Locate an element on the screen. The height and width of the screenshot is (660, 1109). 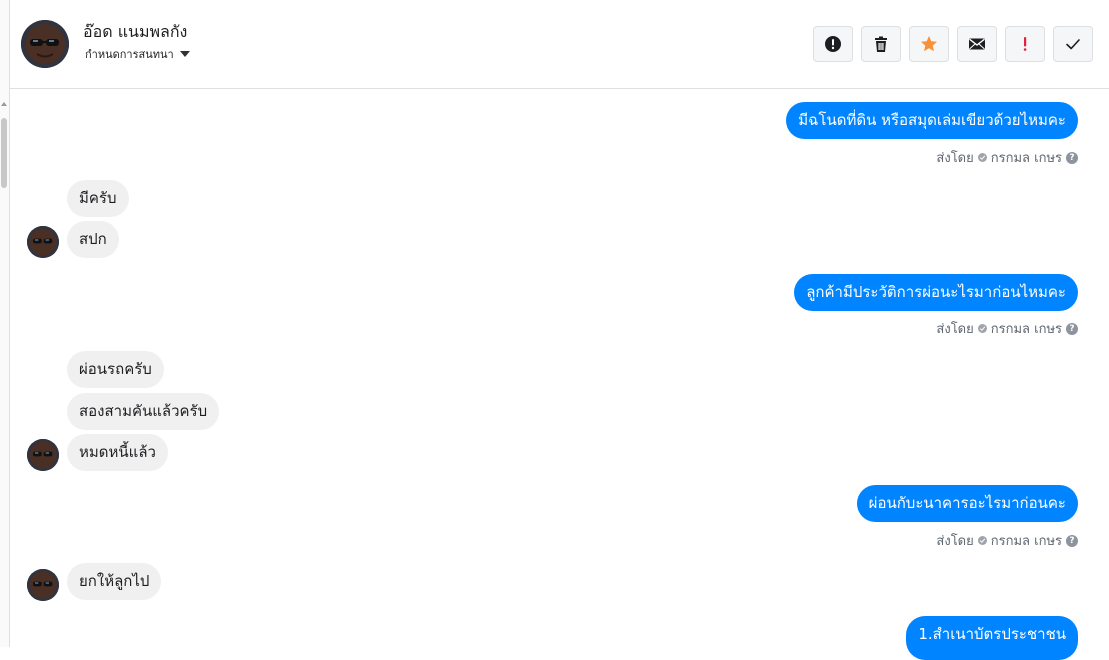
outgoing-message: มีฉโนดที่ดิน หรือสมุดเล่มเขียวด้วยไหมคะ is located at coordinates (932, 120).